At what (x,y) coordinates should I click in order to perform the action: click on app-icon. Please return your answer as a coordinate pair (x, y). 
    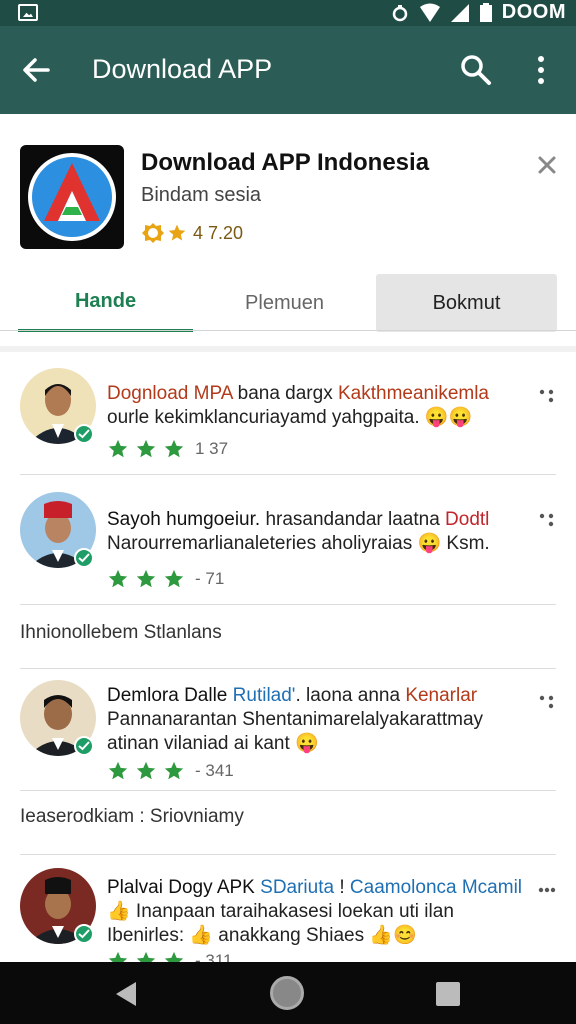
    Looking at the image, I should click on (72, 197).